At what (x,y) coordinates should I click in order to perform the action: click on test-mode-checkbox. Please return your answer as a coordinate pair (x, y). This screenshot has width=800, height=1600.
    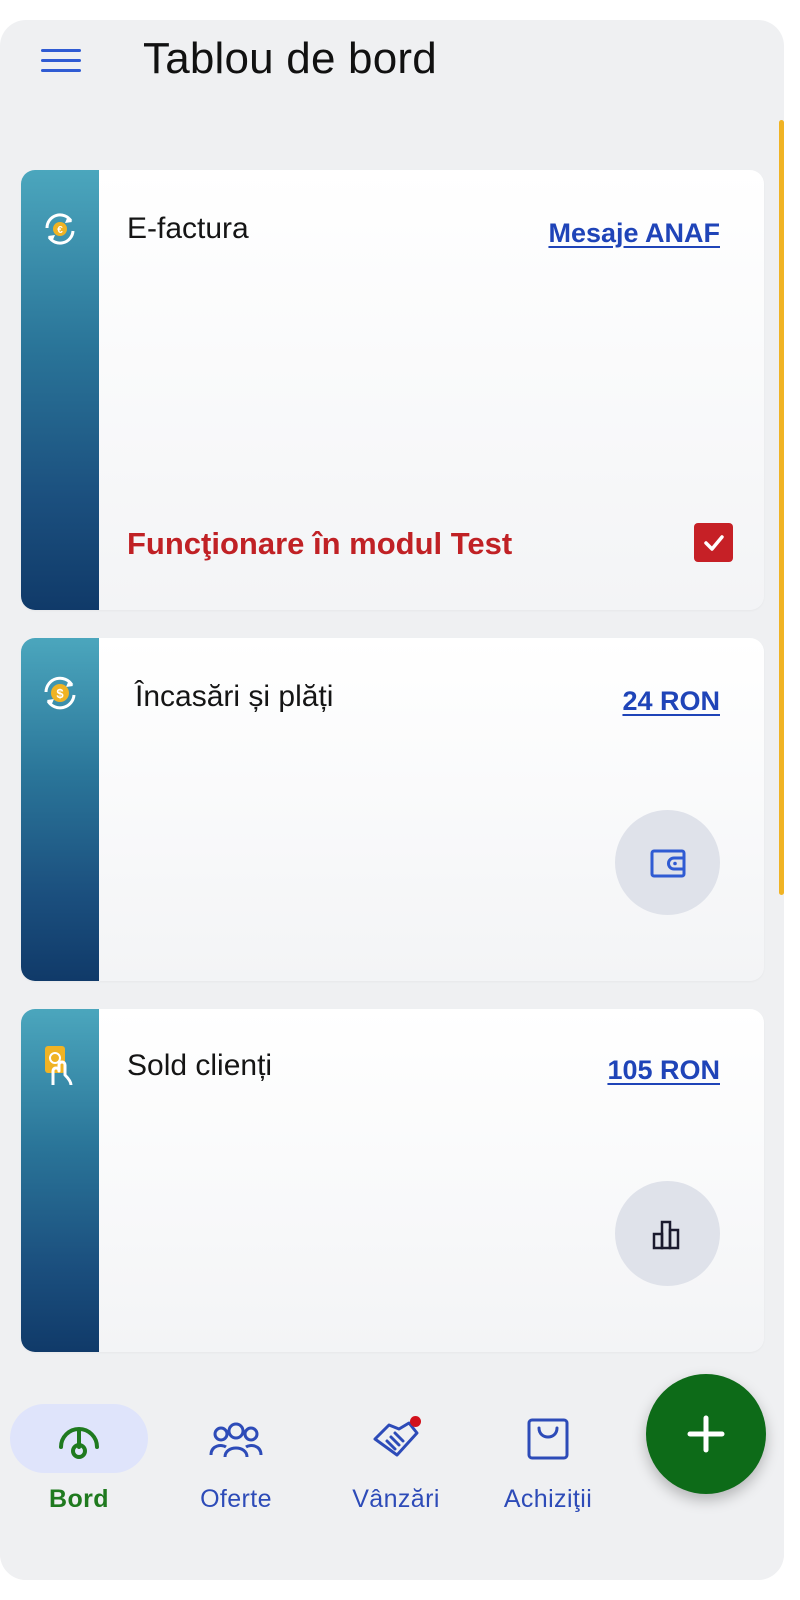
    Looking at the image, I should click on (713, 542).